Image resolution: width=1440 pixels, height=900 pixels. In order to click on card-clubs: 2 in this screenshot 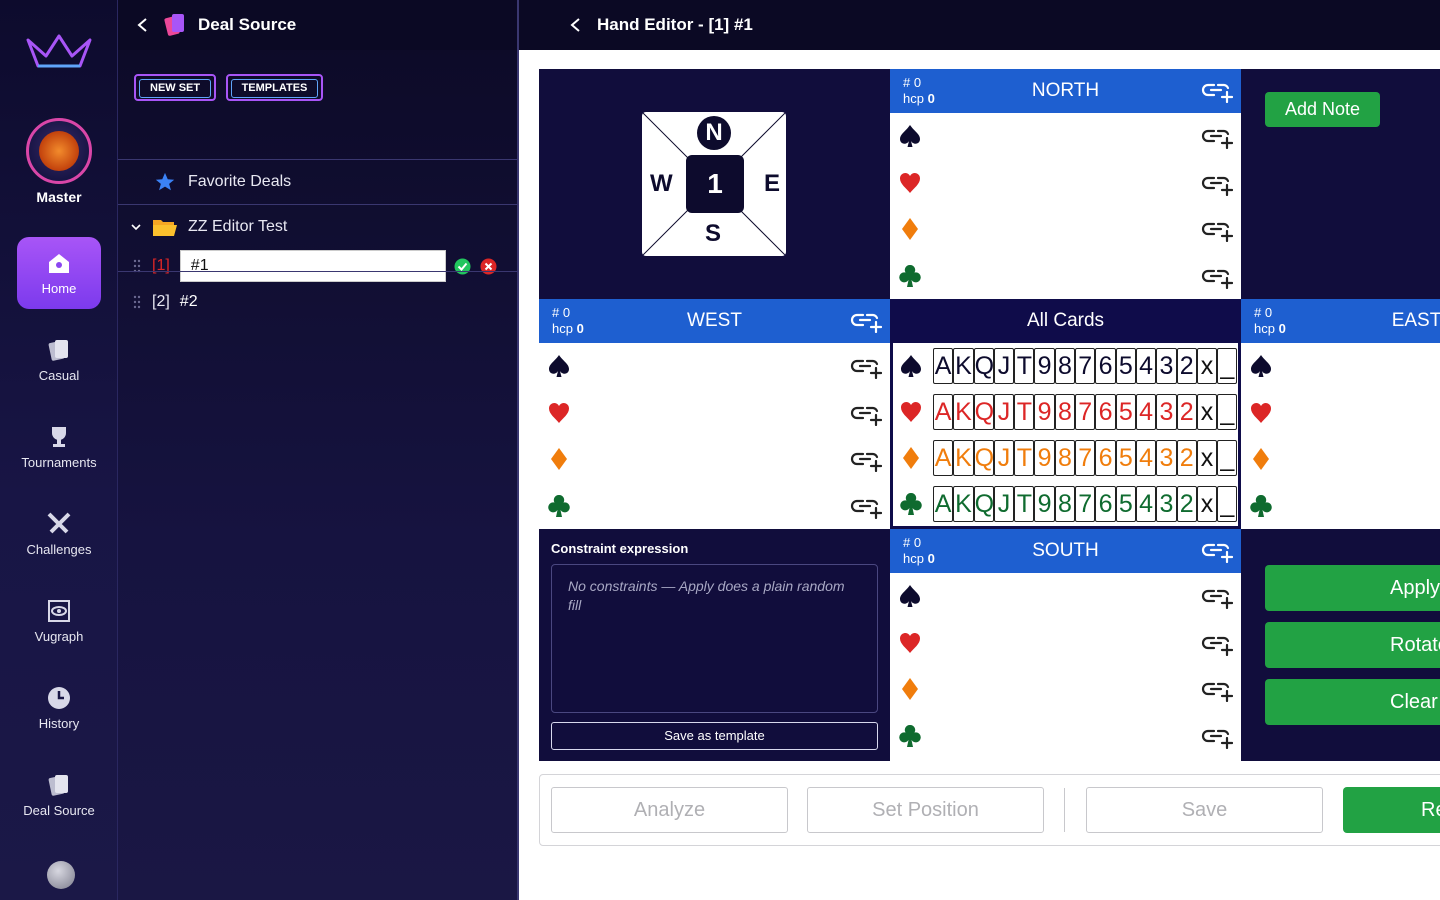, I will do `click(1186, 504)`.